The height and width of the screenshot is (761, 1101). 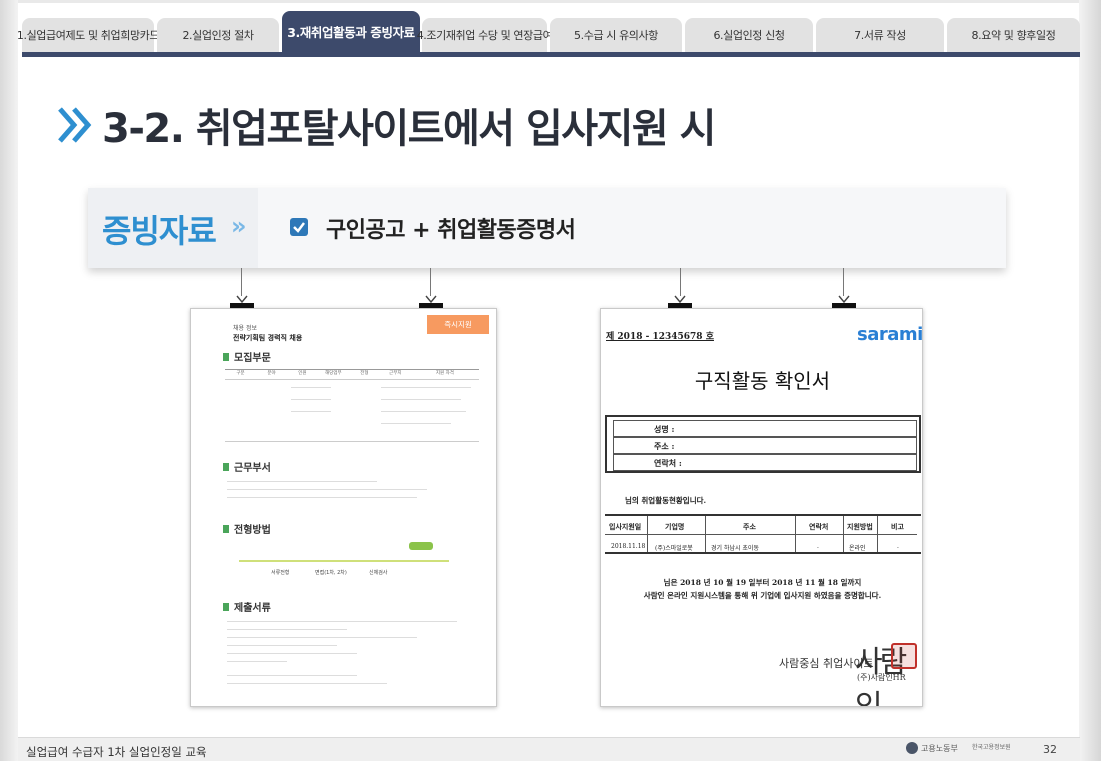 What do you see at coordinates (352, 441) in the screenshot?
I see `table-bottom-rule` at bounding box center [352, 441].